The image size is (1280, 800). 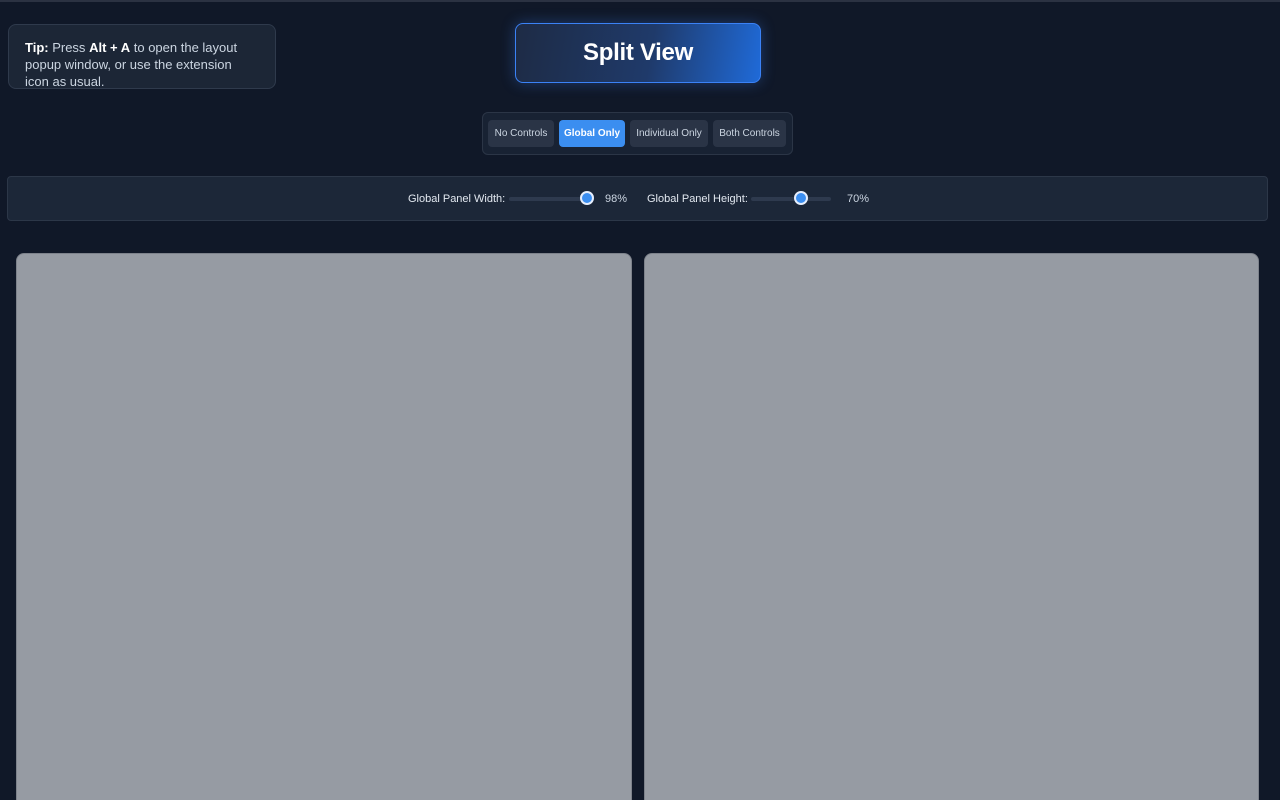 I want to click on panel-width-value: 98%, so click(x=616, y=199).